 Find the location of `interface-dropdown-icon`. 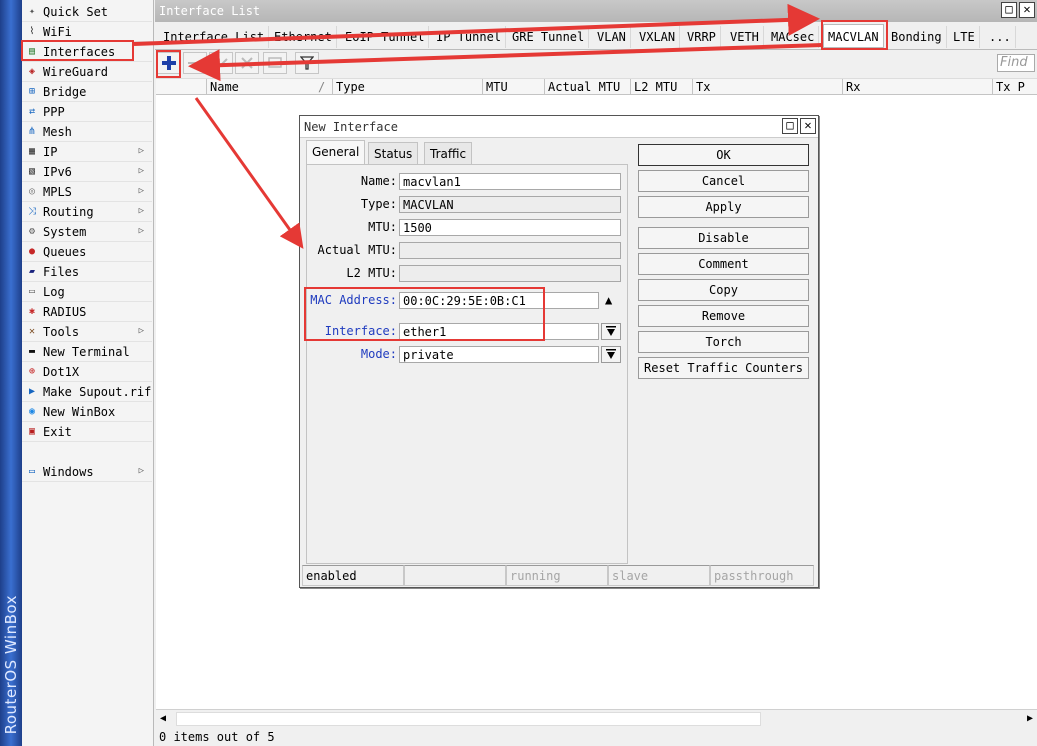

interface-dropdown-icon is located at coordinates (611, 331).